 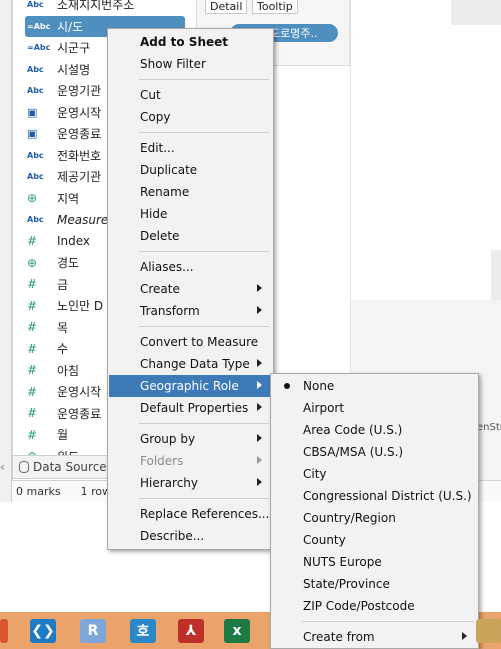 What do you see at coordinates (170, 311) in the screenshot?
I see `menu-item-label: Transform` at bounding box center [170, 311].